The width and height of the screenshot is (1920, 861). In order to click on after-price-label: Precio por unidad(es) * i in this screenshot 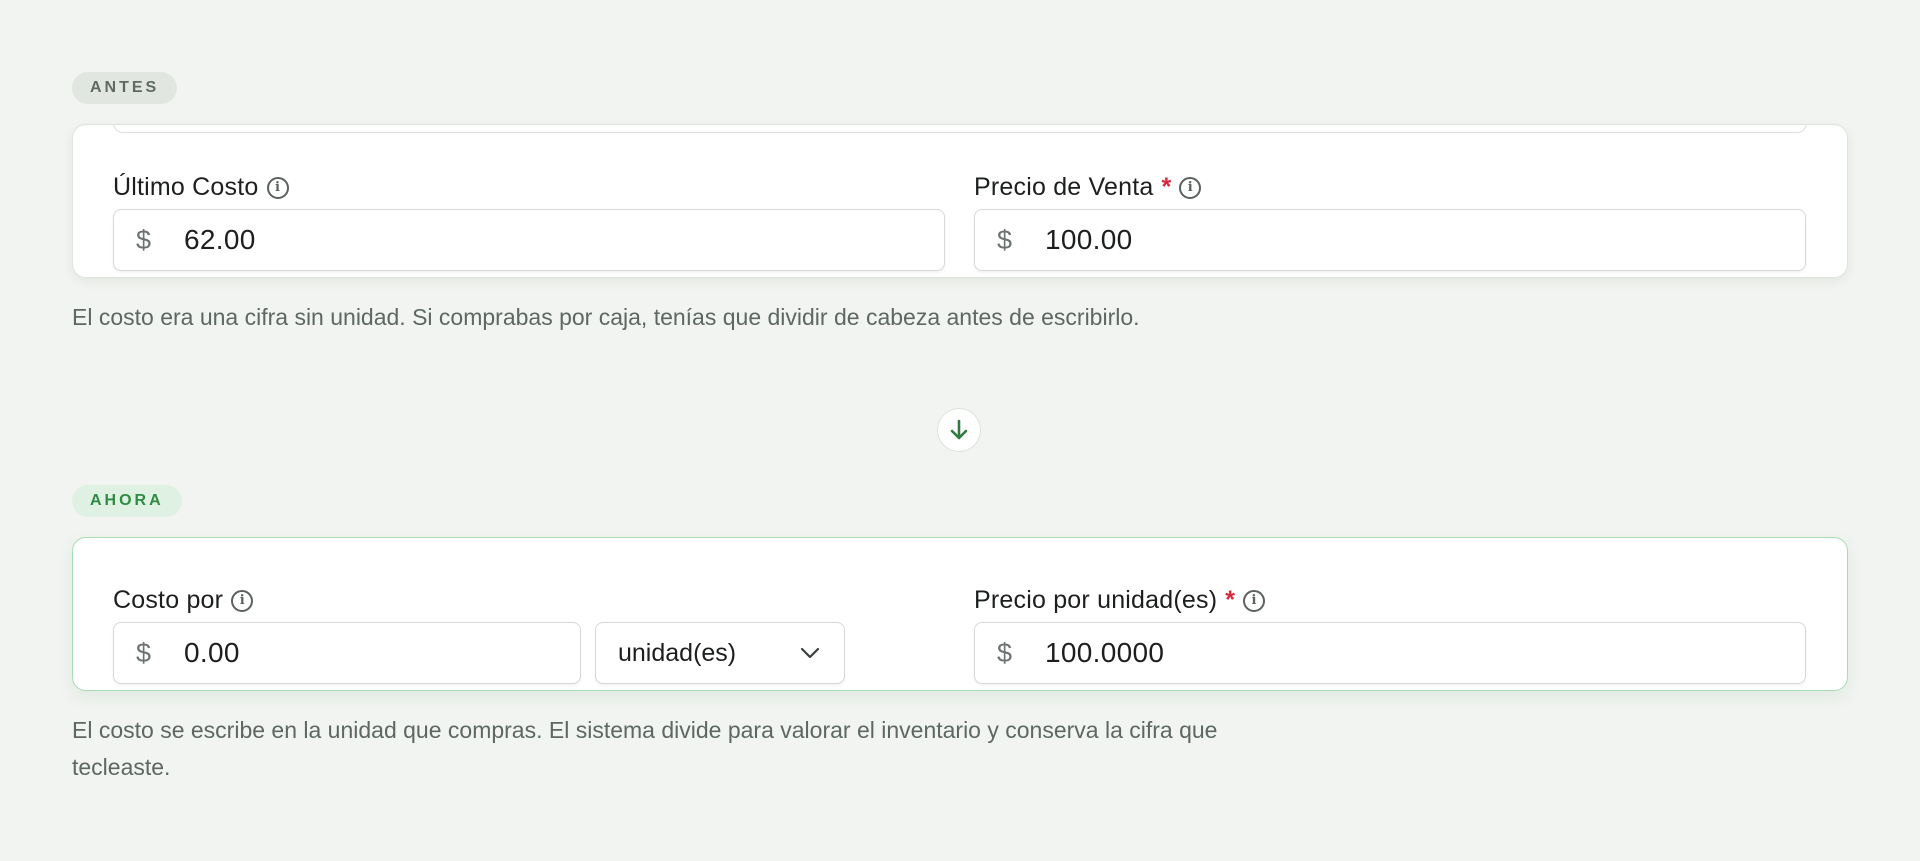, I will do `click(1119, 600)`.